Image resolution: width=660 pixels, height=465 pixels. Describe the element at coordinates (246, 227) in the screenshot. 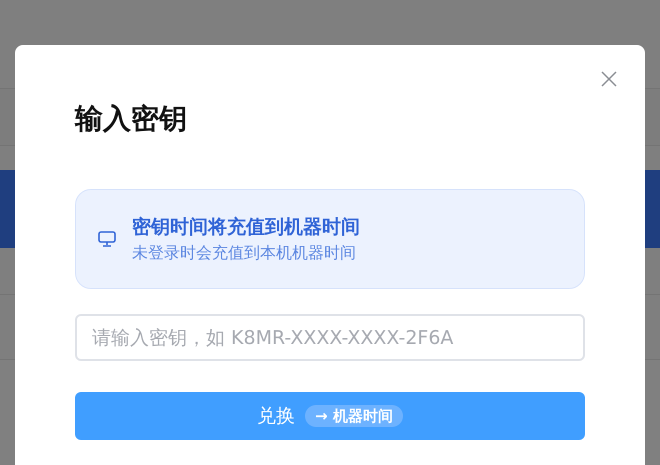

I see `notice-title: 密钥时间将充值到机器时间` at that location.